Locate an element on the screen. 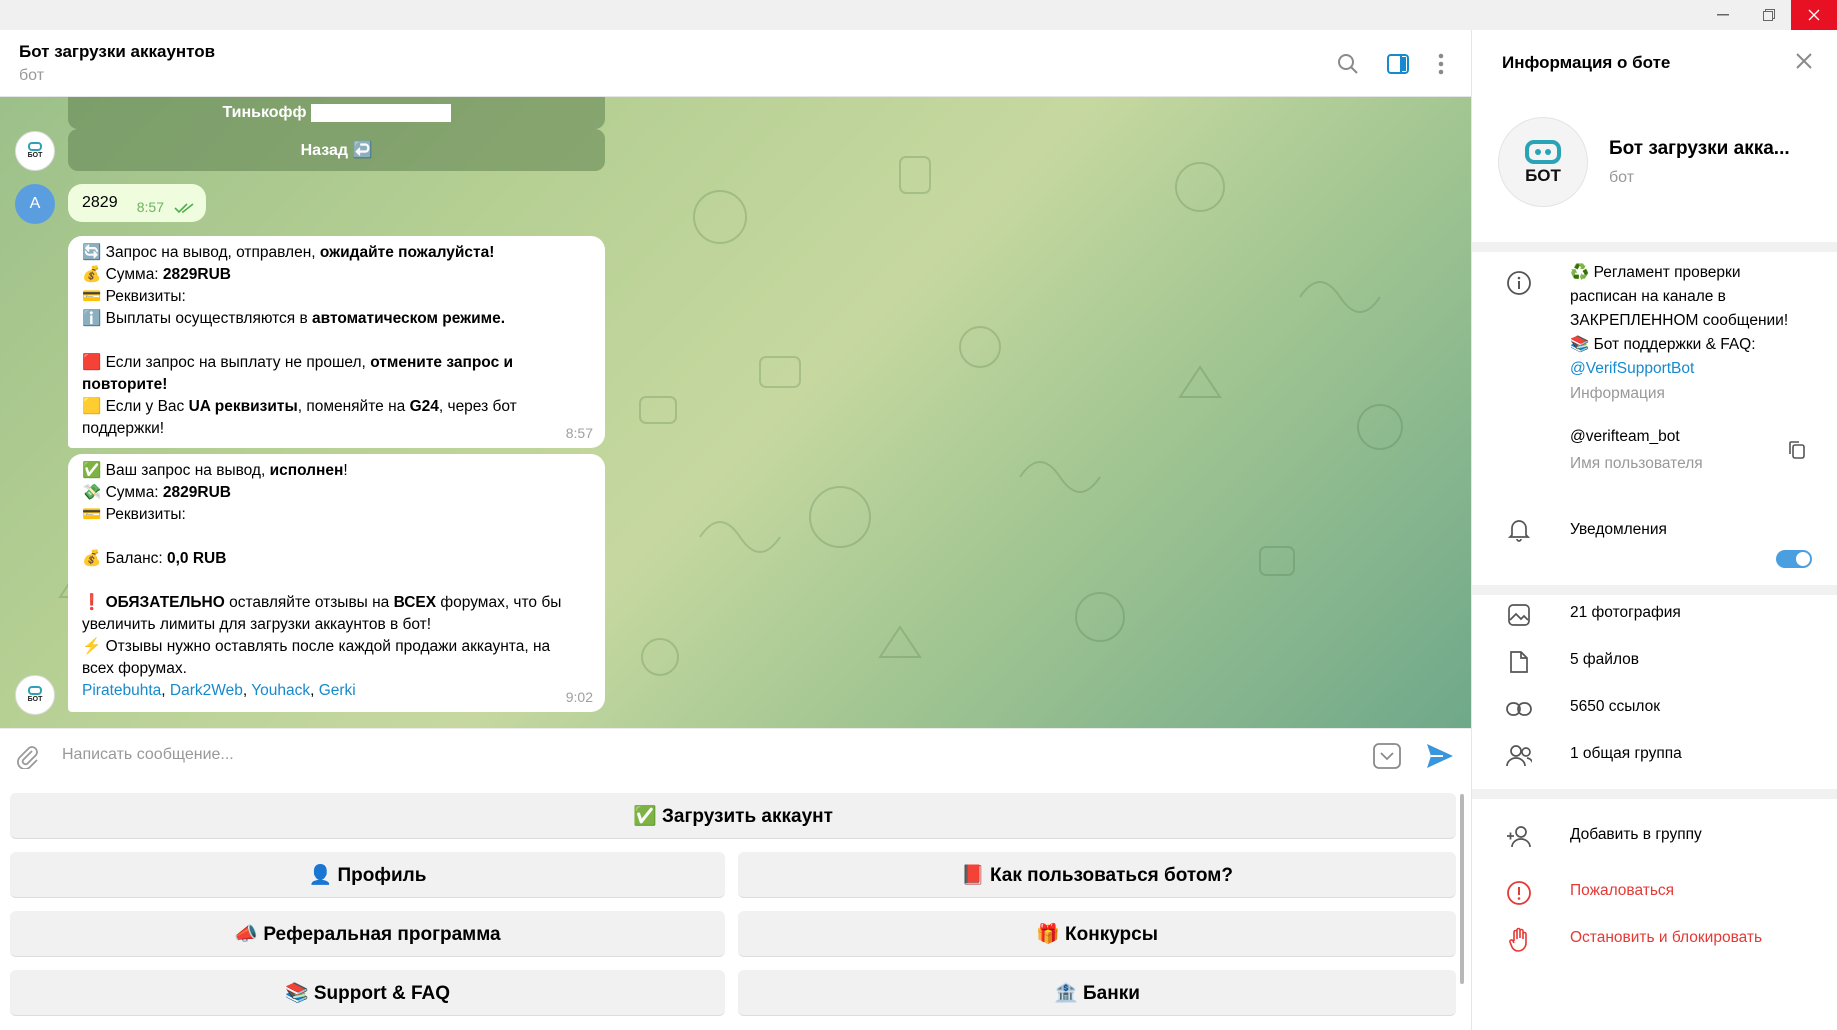 This screenshot has height=1030, width=1837. notifications-toggle is located at coordinates (1794, 559).